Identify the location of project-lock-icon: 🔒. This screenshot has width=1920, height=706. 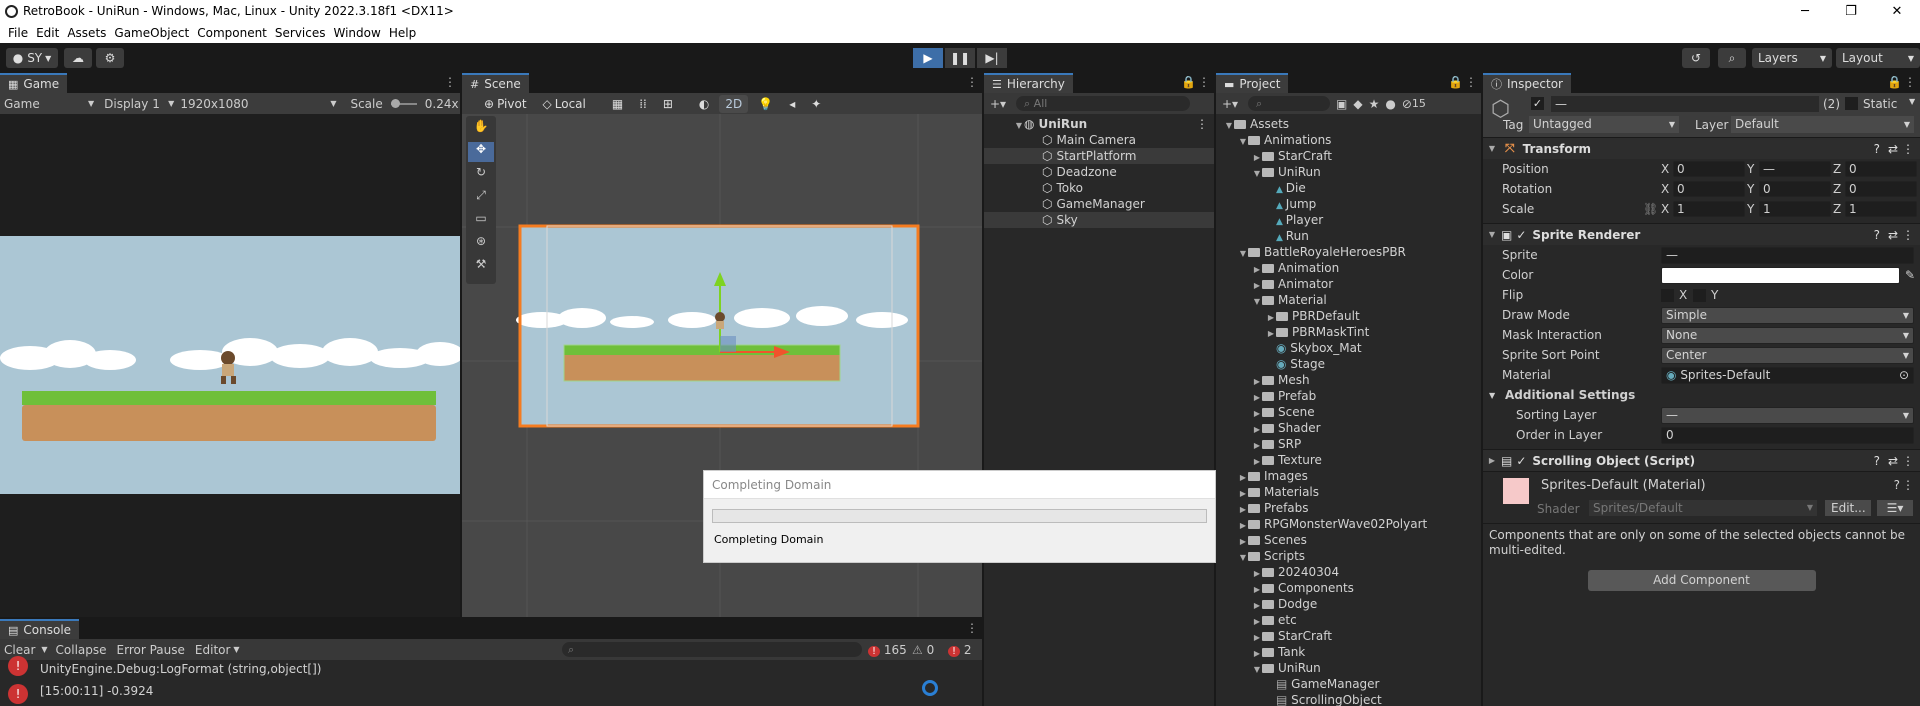
(1455, 82).